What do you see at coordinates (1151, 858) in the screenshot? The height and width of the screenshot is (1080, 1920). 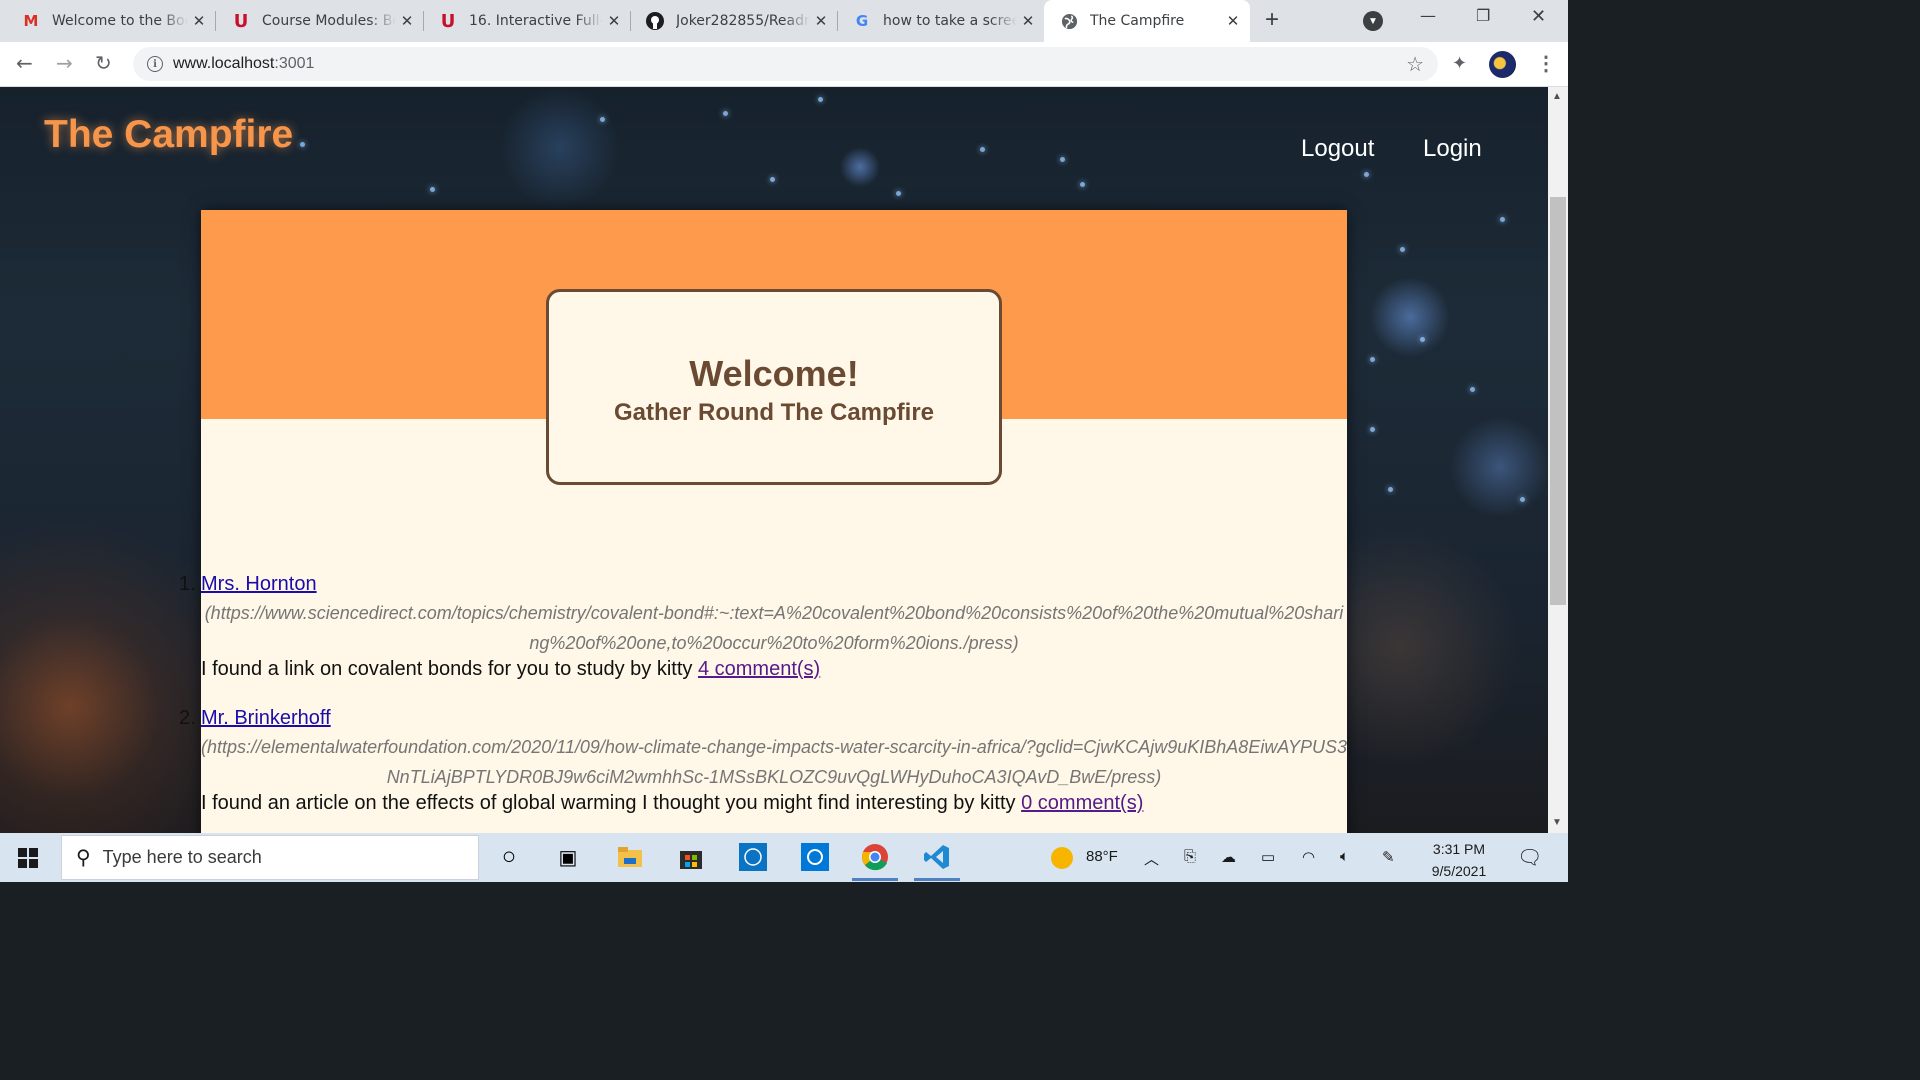 I see `show-hidden-icons-chevron-icon: ︿` at bounding box center [1151, 858].